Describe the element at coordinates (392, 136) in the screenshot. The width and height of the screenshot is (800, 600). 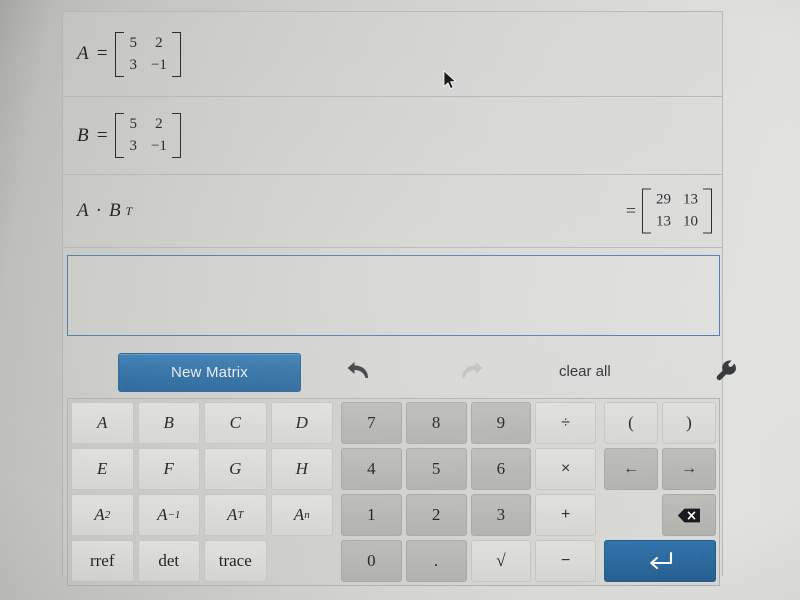
I see `matrix-row-b: B = 5 2 3 −1` at that location.